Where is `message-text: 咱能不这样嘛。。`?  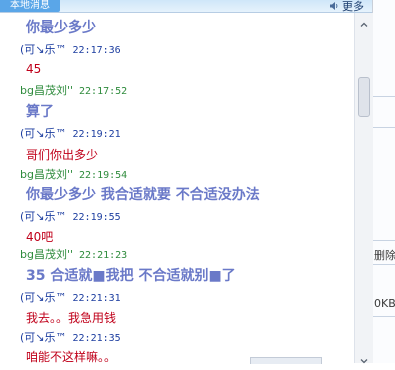 message-text: 咱能不这样嘛。。 is located at coordinates (71, 356).